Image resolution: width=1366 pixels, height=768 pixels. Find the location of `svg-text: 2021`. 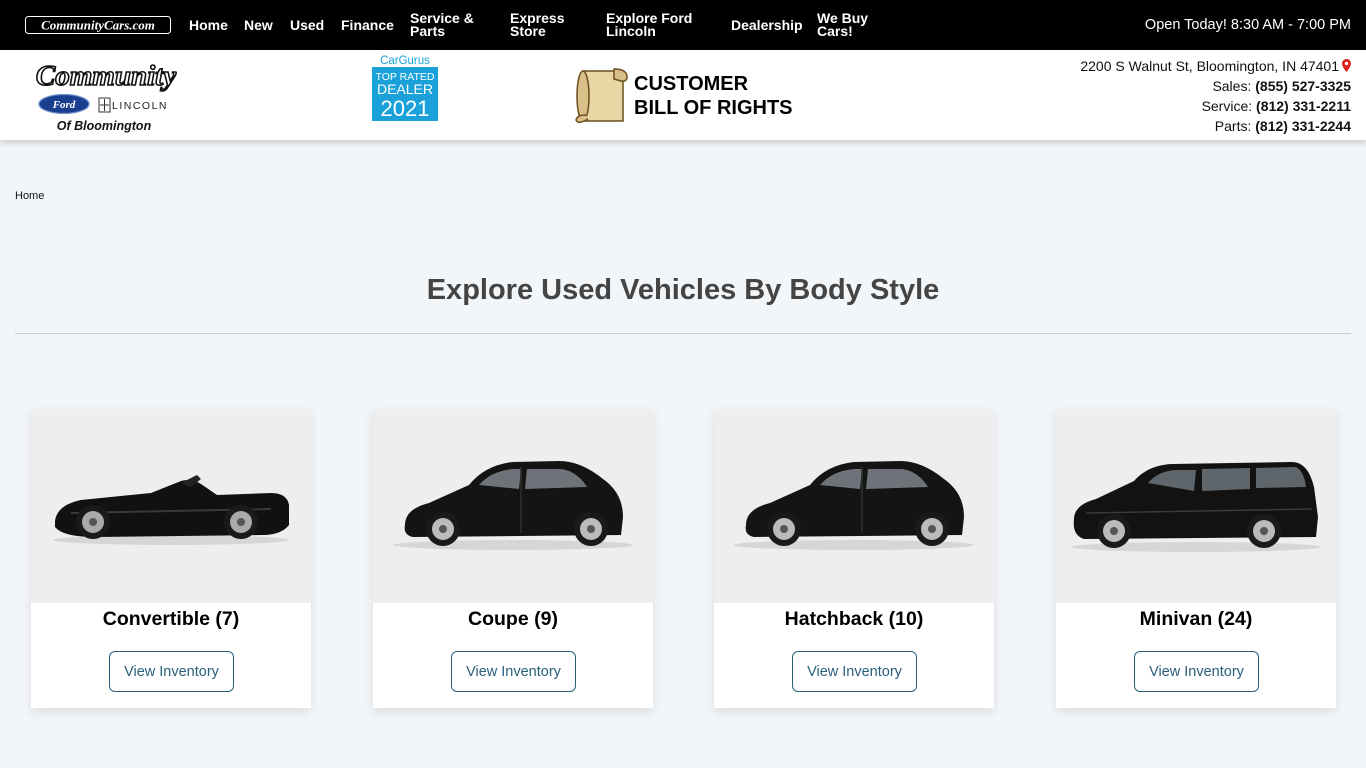

svg-text: 2021 is located at coordinates (405, 108).